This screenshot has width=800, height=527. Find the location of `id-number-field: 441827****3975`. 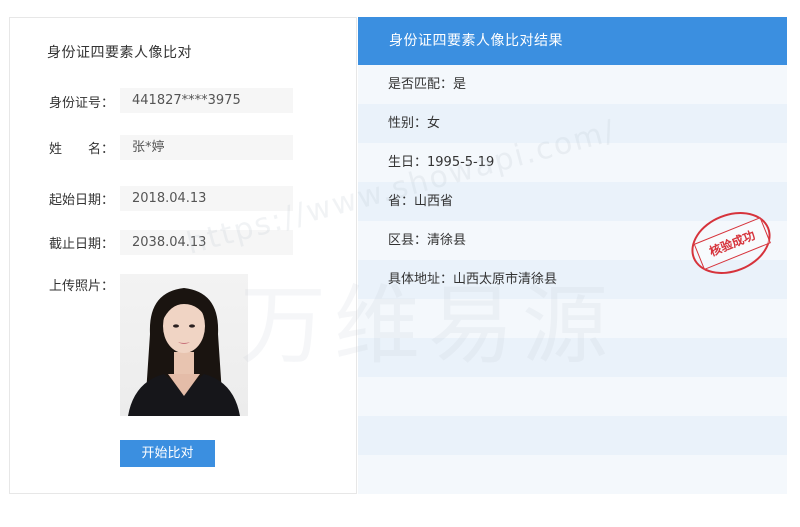

id-number-field: 441827****3975 is located at coordinates (206, 100).